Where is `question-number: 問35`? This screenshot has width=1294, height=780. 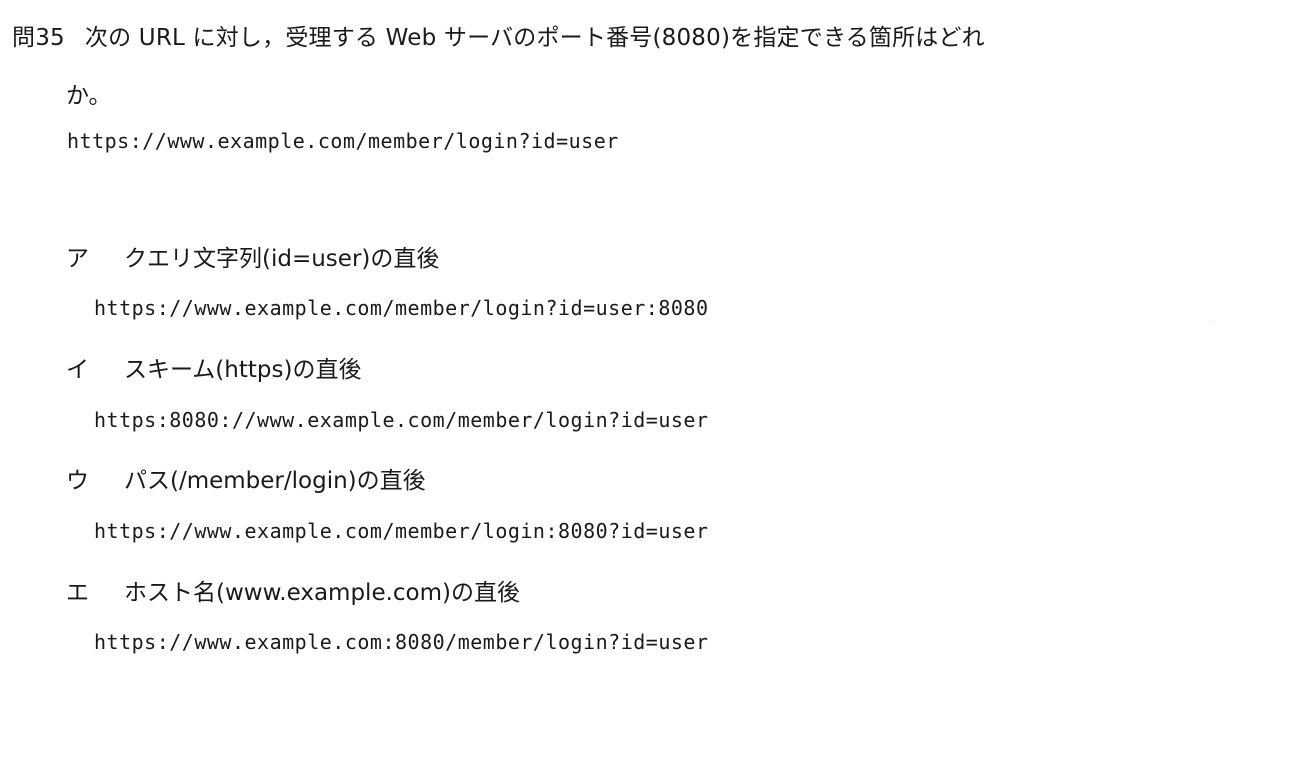
question-number: 問35 is located at coordinates (38, 38).